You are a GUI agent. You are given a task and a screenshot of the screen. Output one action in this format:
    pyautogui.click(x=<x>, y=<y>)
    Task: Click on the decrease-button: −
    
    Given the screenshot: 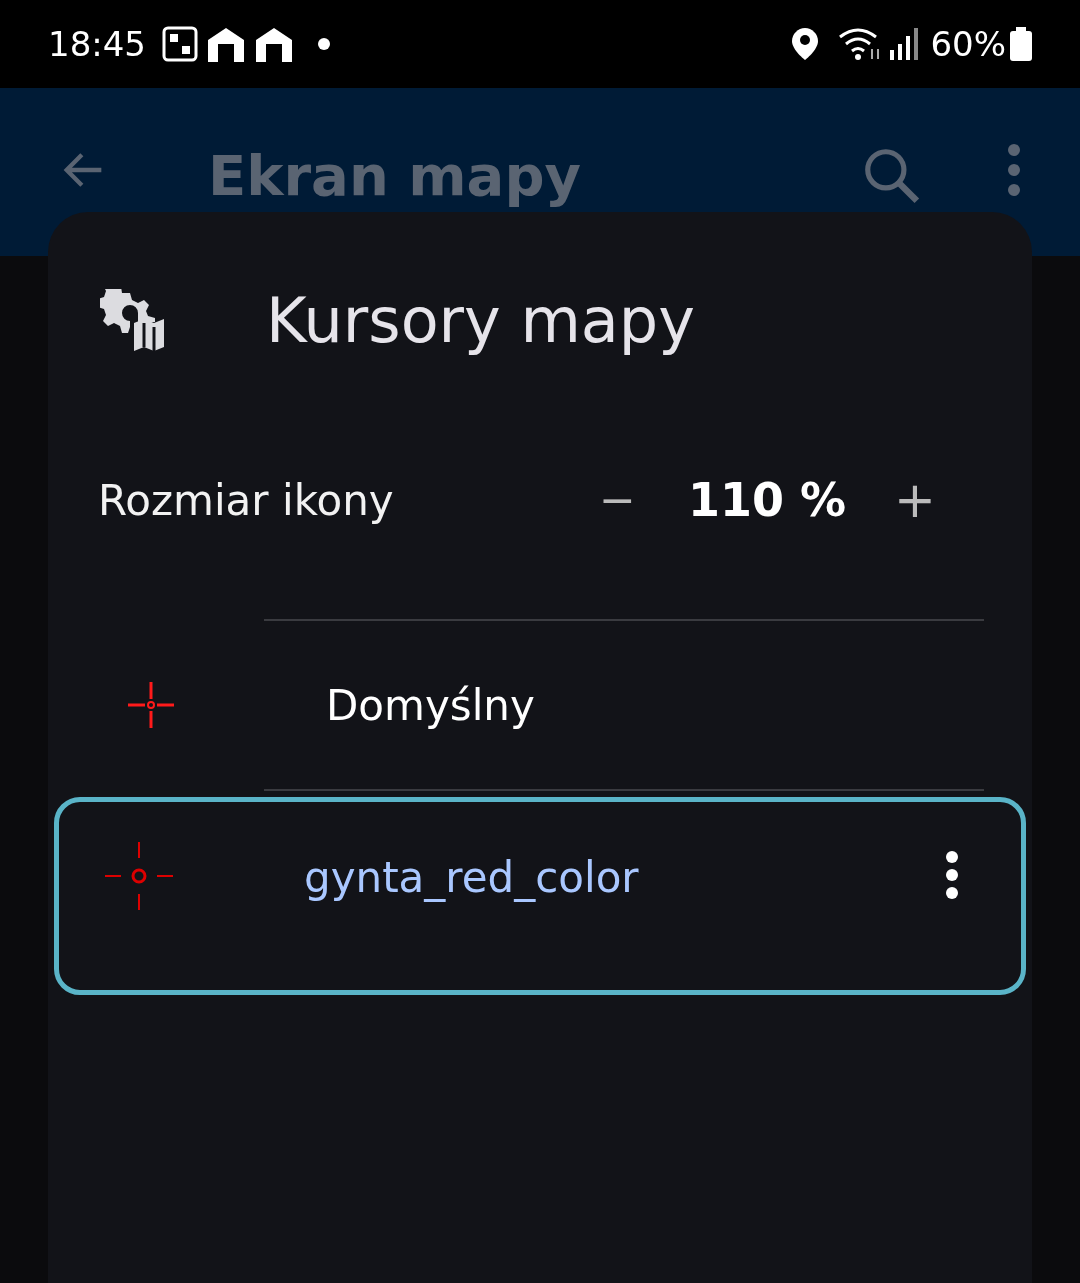 What is the action you would take?
    pyautogui.click(x=617, y=500)
    